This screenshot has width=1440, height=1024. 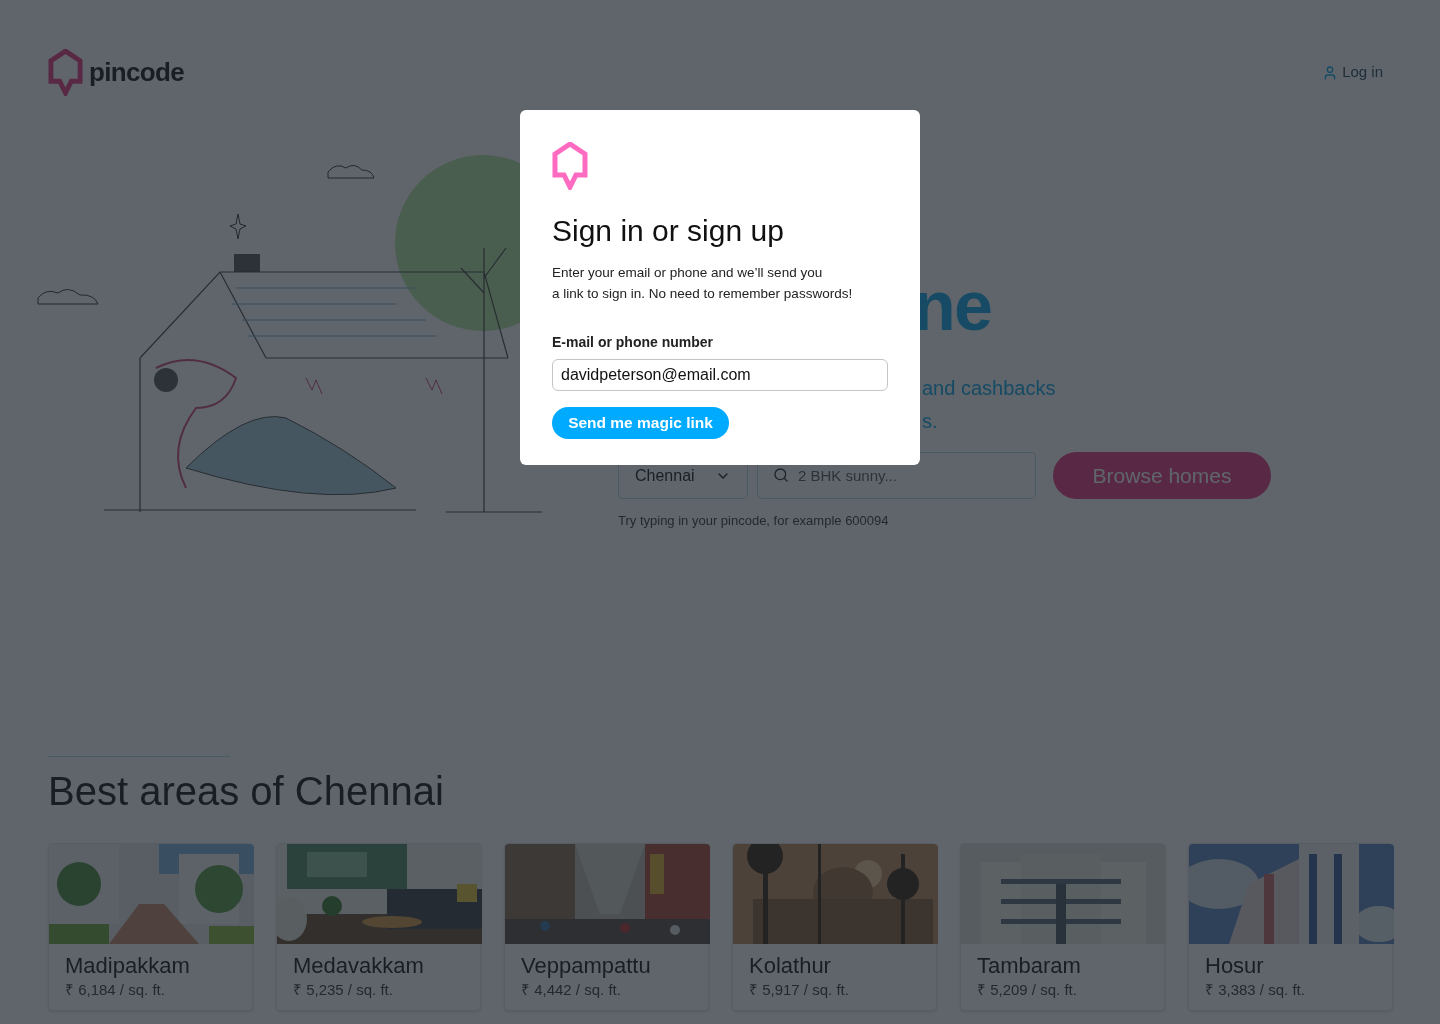 What do you see at coordinates (570, 166) in the screenshot?
I see `logo-icon` at bounding box center [570, 166].